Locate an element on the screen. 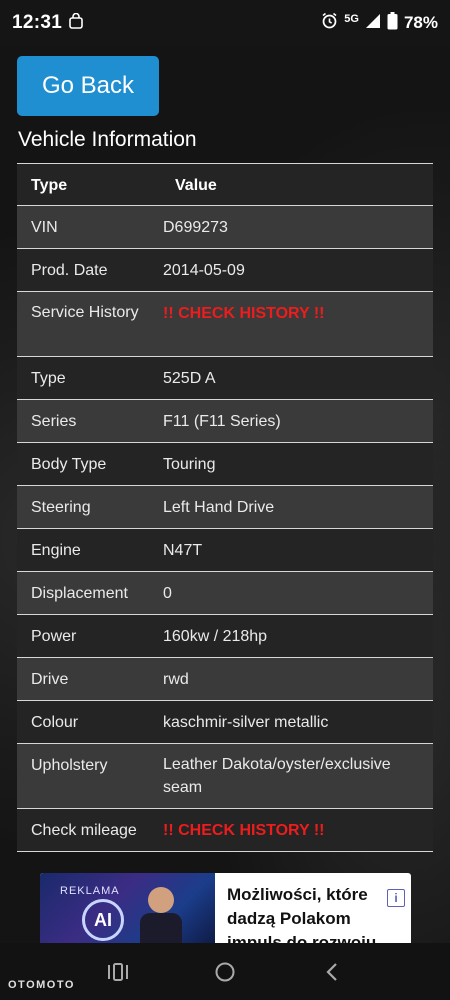 This screenshot has height=1000, width=450. row-key: Drive is located at coordinates (89, 679).